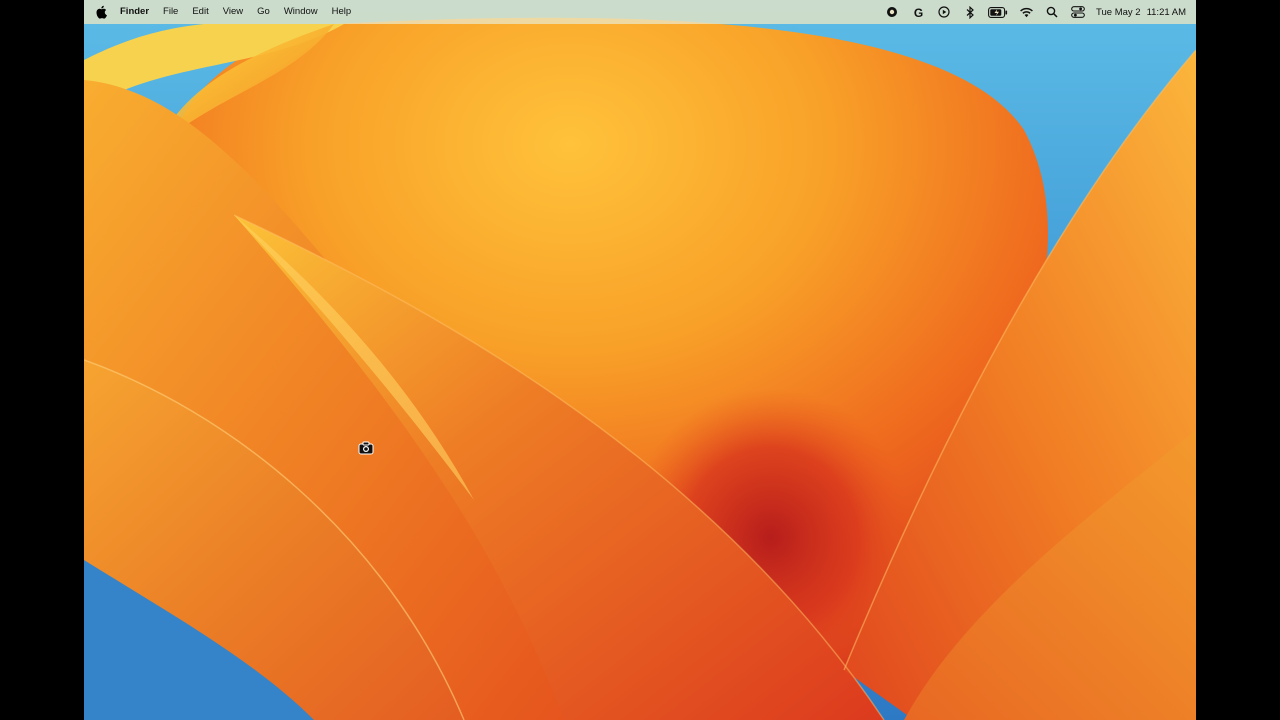 The width and height of the screenshot is (1280, 720). I want to click on menu-bar-left: Finder File Edit View Go Window Help, so click(224, 12).